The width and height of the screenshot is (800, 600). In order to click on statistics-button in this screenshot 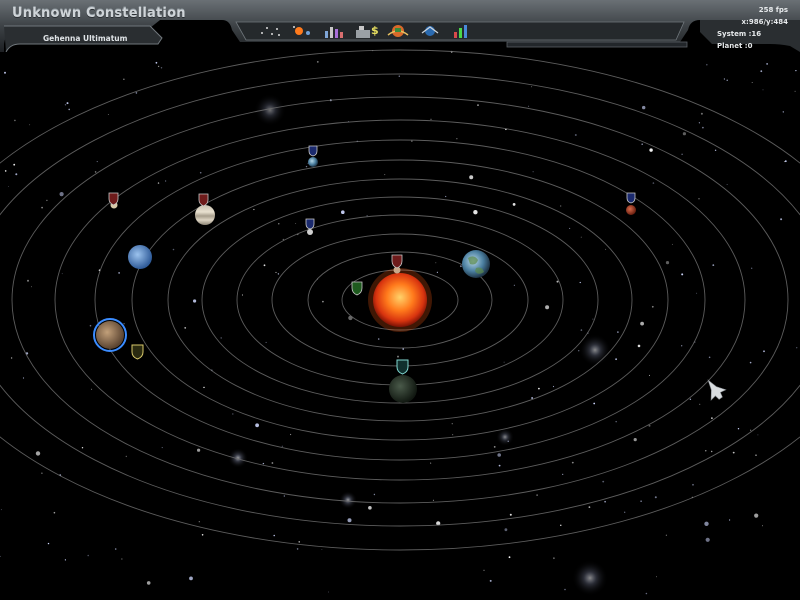, I will do `click(334, 31)`.